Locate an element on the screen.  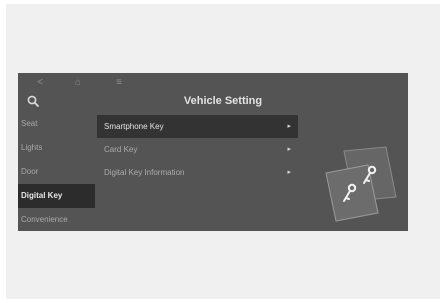
sidebar-item-lights: Lights is located at coordinates (57, 148).